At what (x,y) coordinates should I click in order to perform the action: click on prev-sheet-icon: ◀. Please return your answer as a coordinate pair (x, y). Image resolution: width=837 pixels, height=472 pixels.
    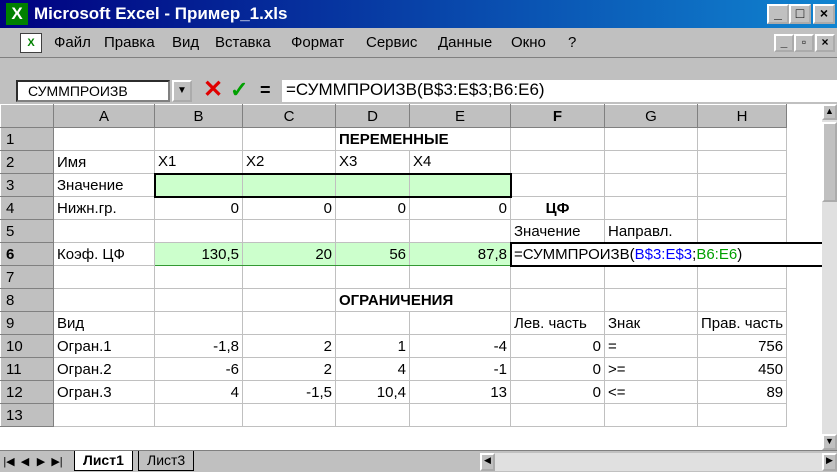
    Looking at the image, I should click on (25, 462).